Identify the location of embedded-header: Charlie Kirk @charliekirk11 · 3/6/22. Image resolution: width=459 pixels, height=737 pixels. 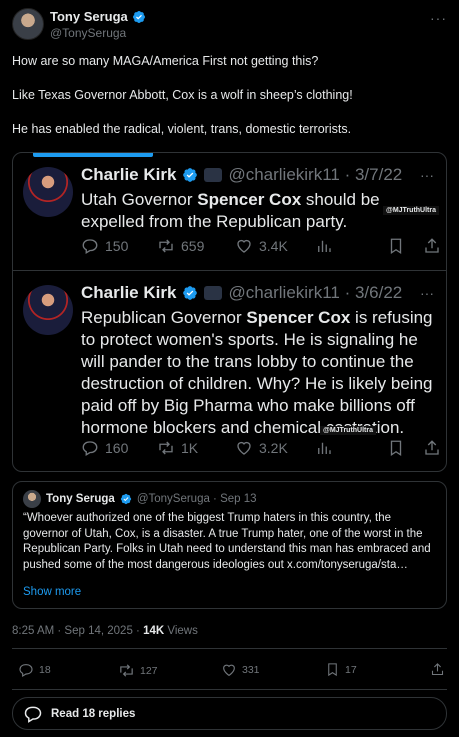
(241, 293).